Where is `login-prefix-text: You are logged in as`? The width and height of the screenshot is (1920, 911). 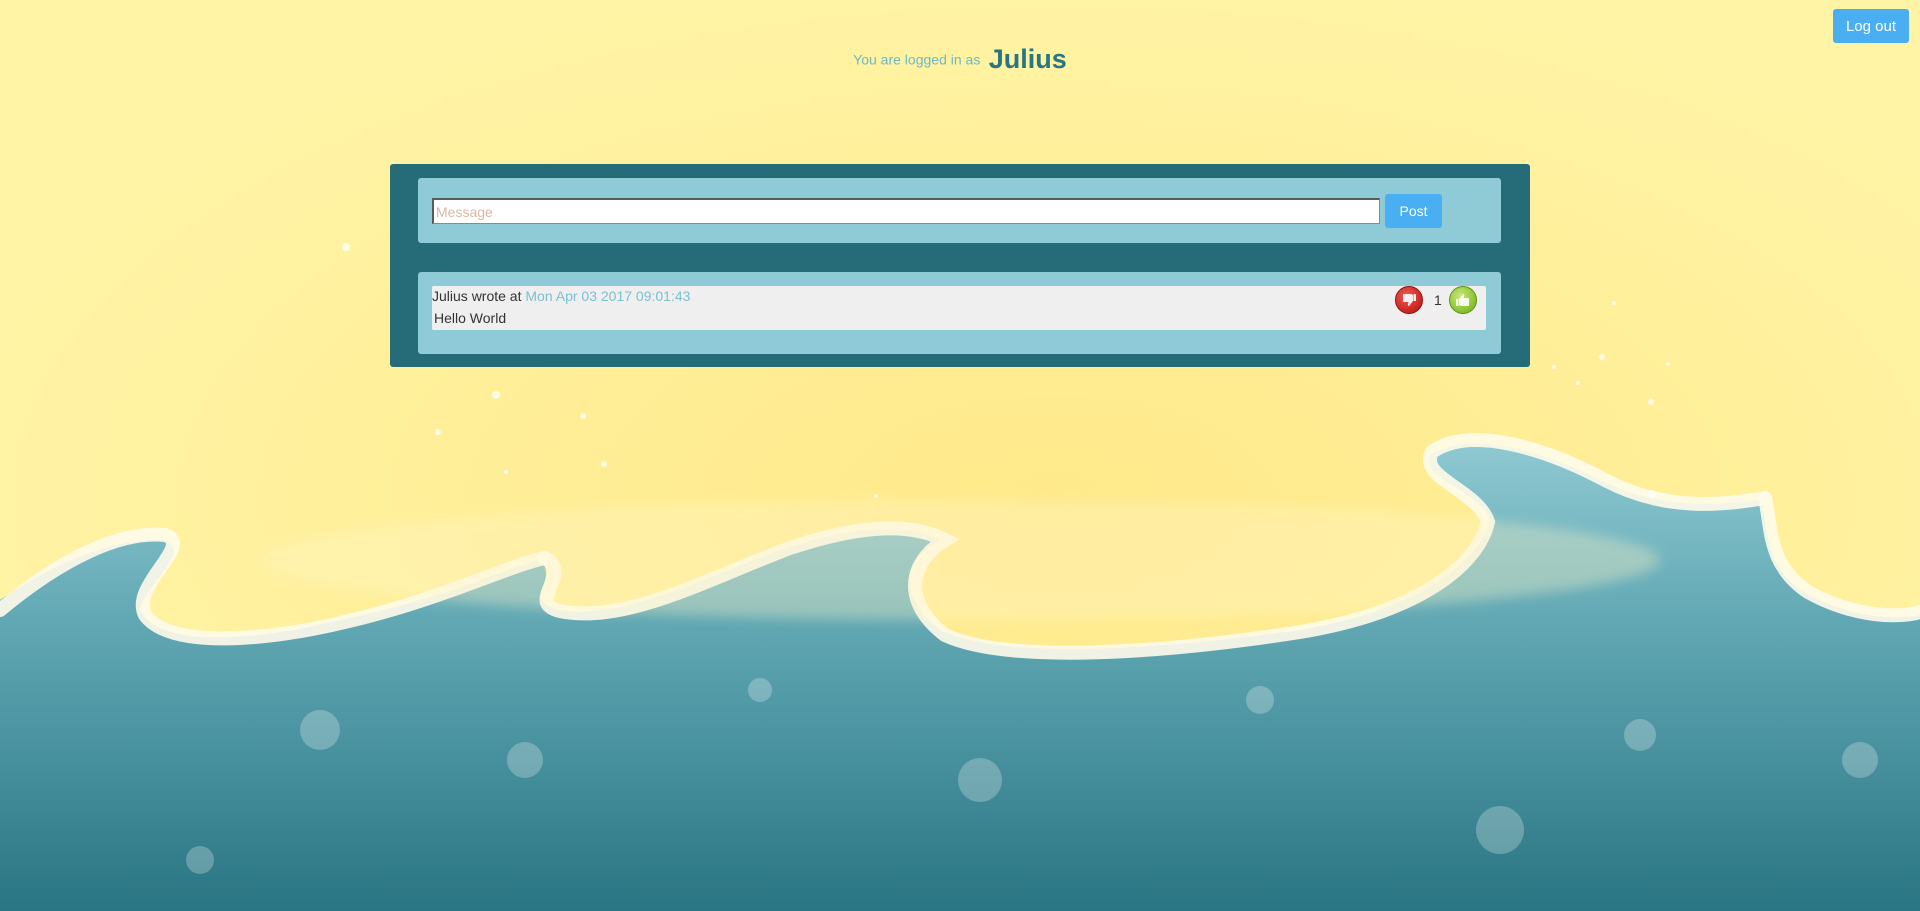
login-prefix-text: You are logged in as is located at coordinates (917, 59).